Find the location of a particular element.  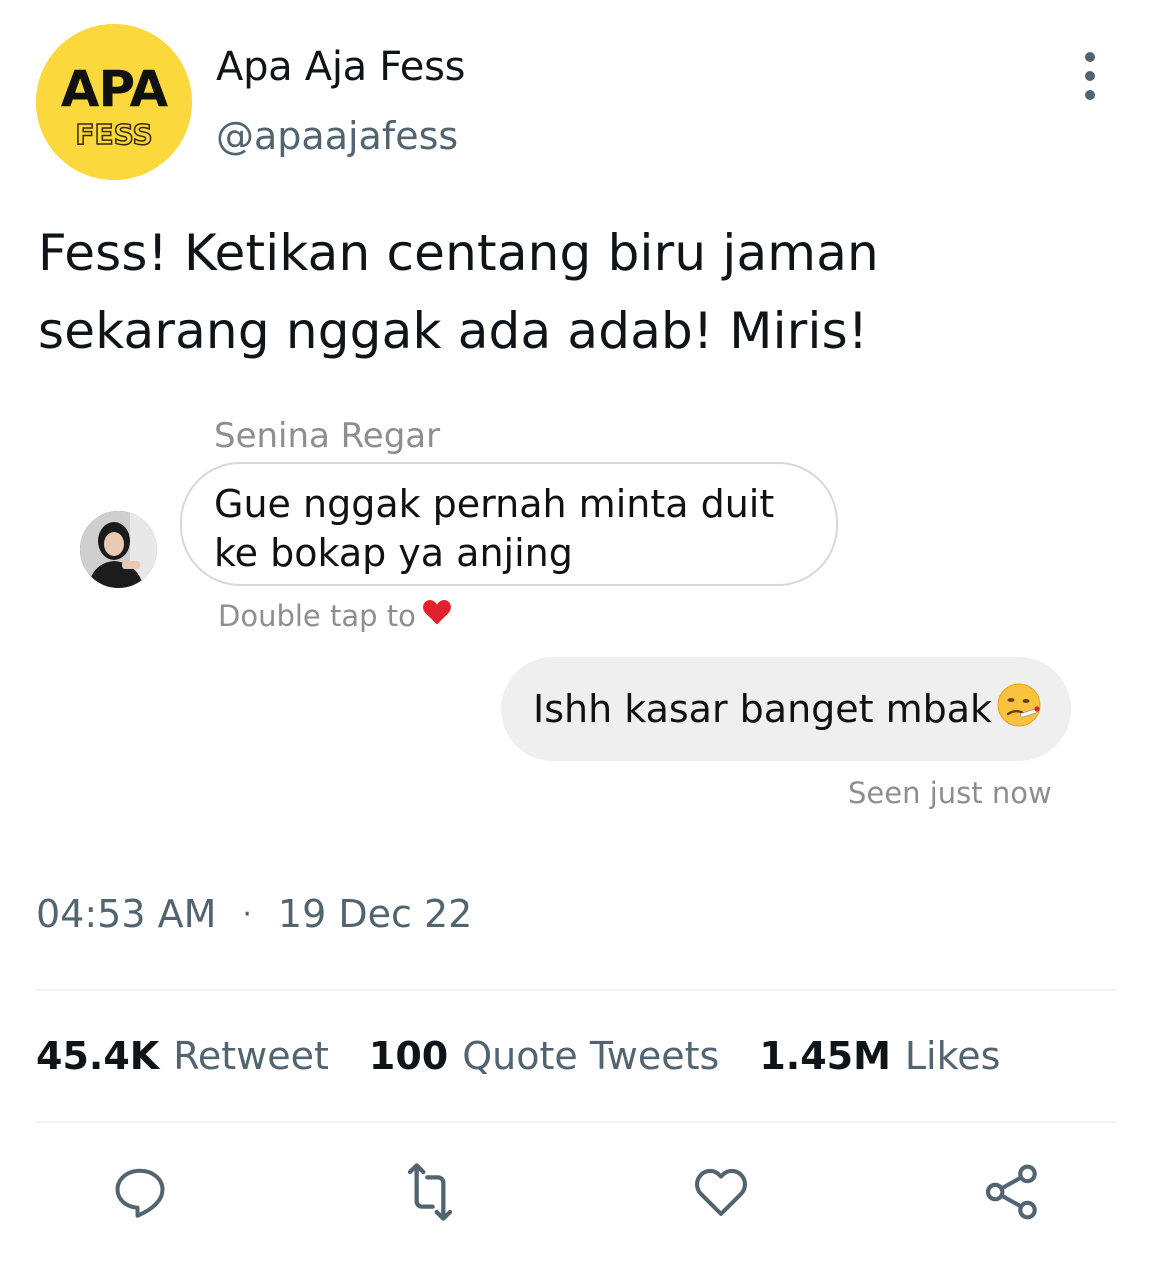

face-with-thermometer-emoji is located at coordinates (1019, 709).